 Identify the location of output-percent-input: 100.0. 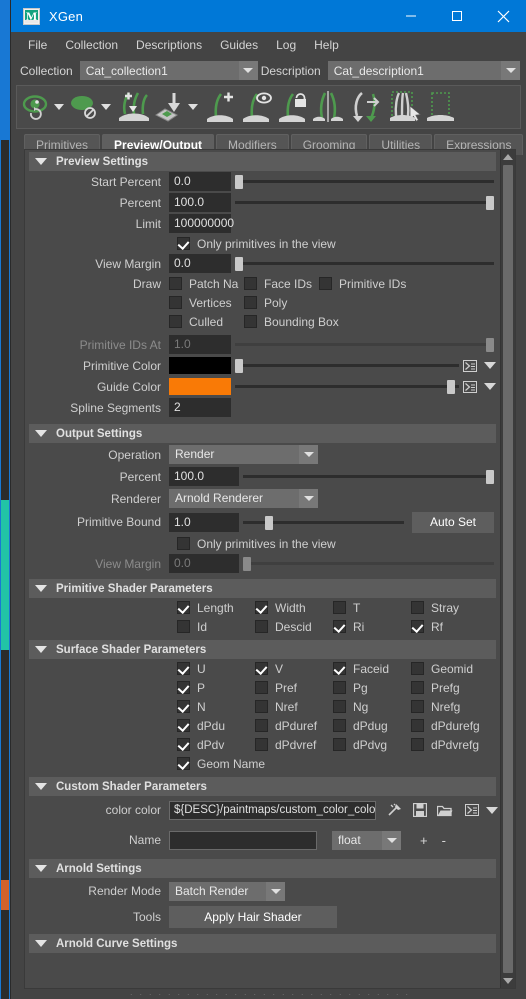
(204, 476).